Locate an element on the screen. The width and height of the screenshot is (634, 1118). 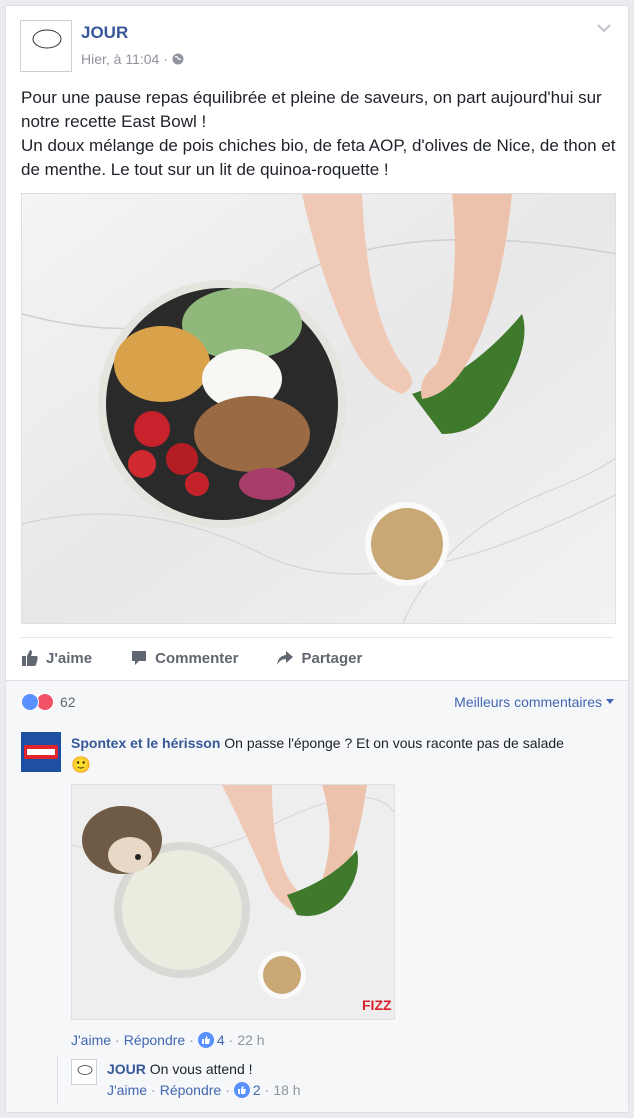
reaction-icons is located at coordinates (37, 702).